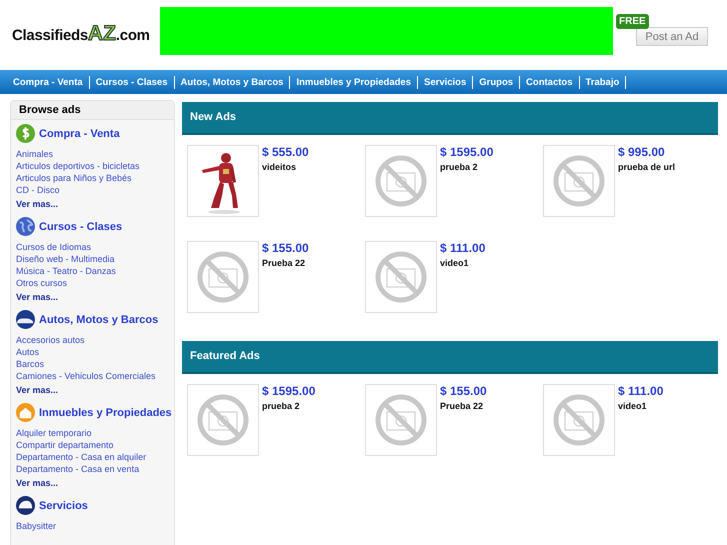  What do you see at coordinates (48, 82) in the screenshot?
I see `nav-link: Compra - Venta` at bounding box center [48, 82].